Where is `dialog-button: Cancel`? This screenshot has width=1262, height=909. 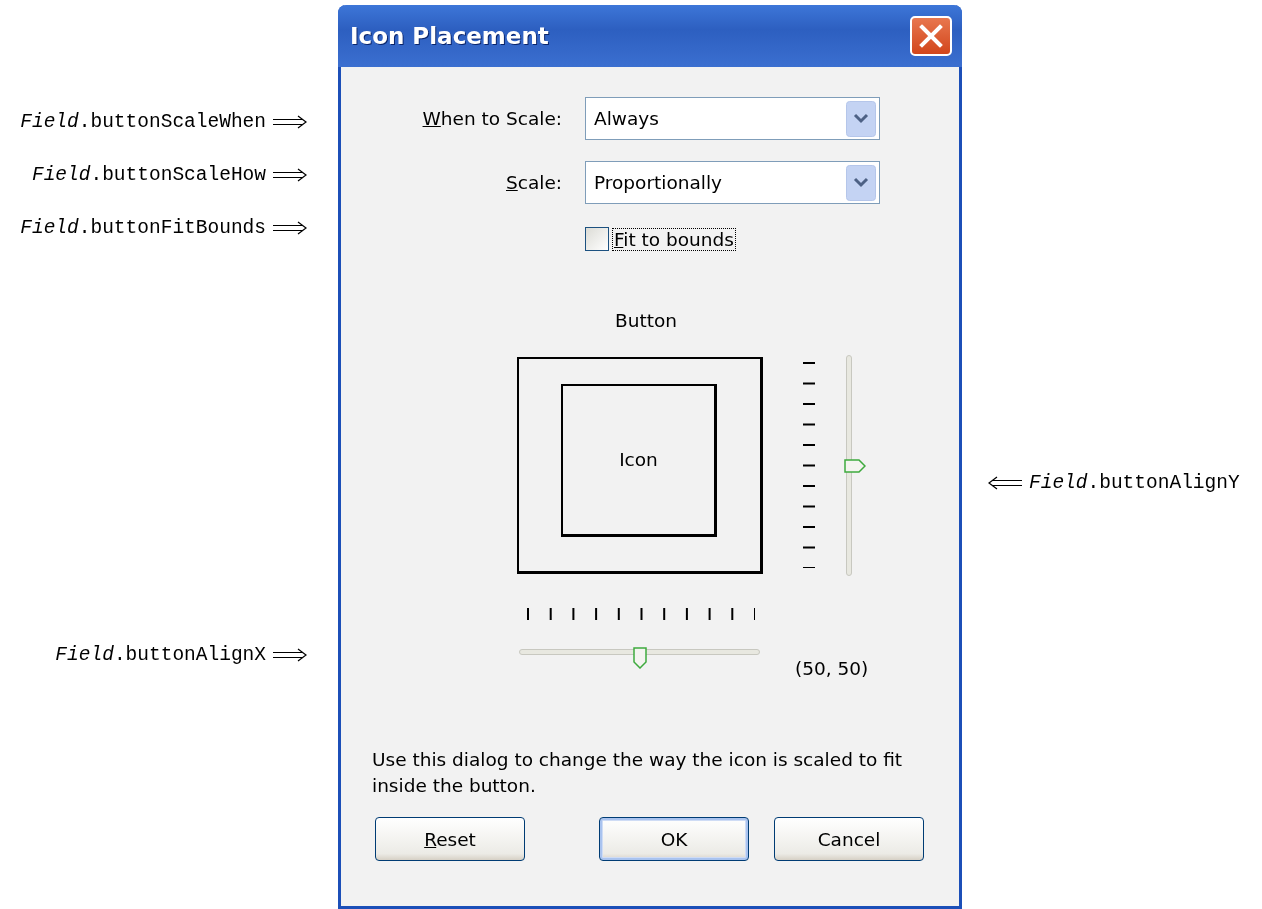
dialog-button: Cancel is located at coordinates (849, 839).